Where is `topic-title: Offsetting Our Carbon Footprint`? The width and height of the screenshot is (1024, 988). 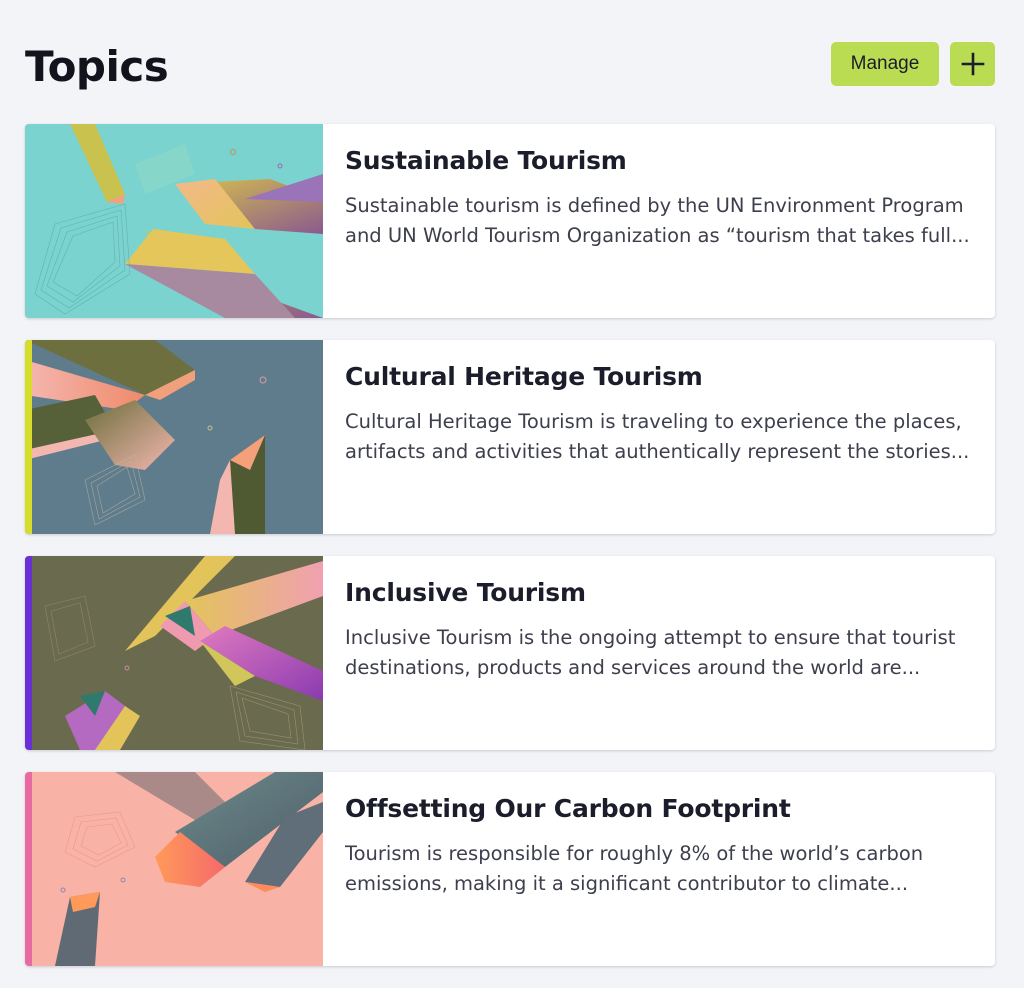
topic-title: Offsetting Our Carbon Footprint is located at coordinates (568, 808).